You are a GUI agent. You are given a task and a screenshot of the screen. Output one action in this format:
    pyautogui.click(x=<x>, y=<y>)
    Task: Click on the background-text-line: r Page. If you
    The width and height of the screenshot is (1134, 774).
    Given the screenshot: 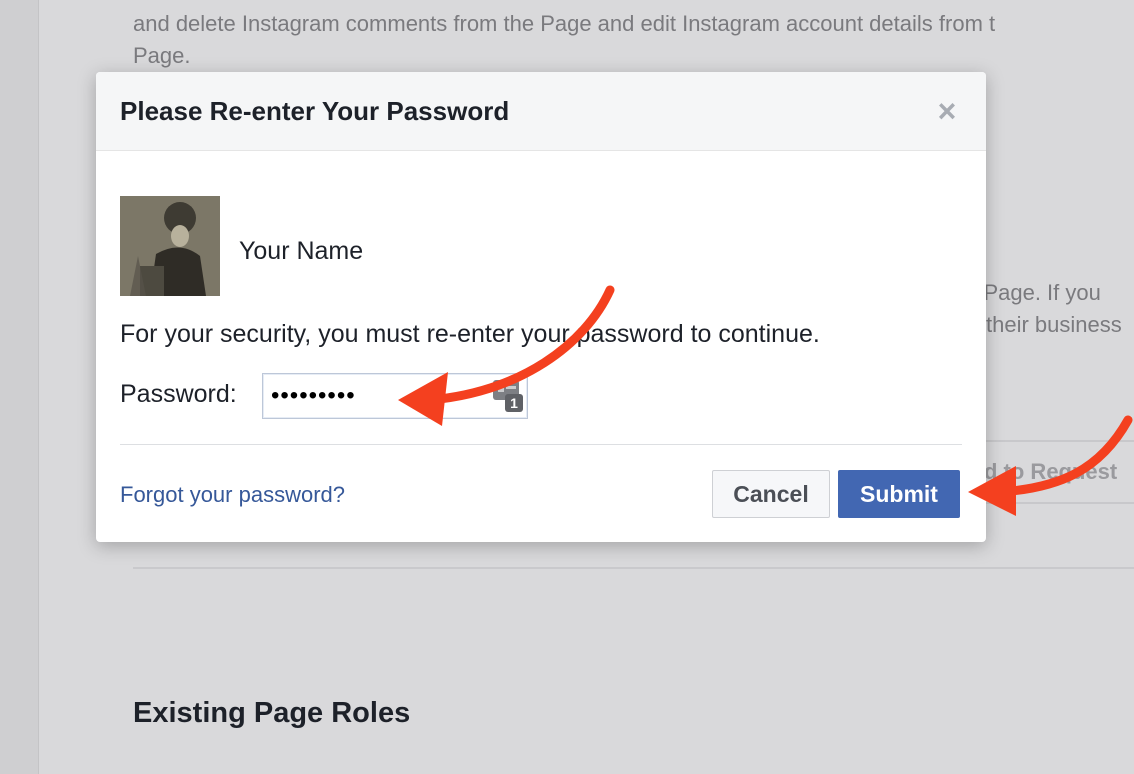 What is the action you would take?
    pyautogui.click(x=1035, y=292)
    